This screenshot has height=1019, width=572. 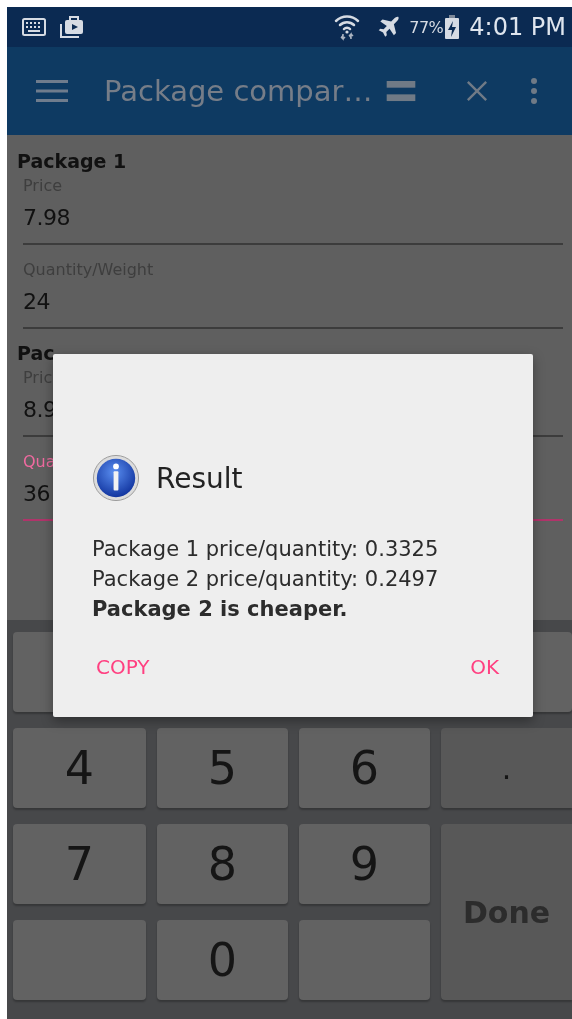 I want to click on close-icon, so click(x=477, y=91).